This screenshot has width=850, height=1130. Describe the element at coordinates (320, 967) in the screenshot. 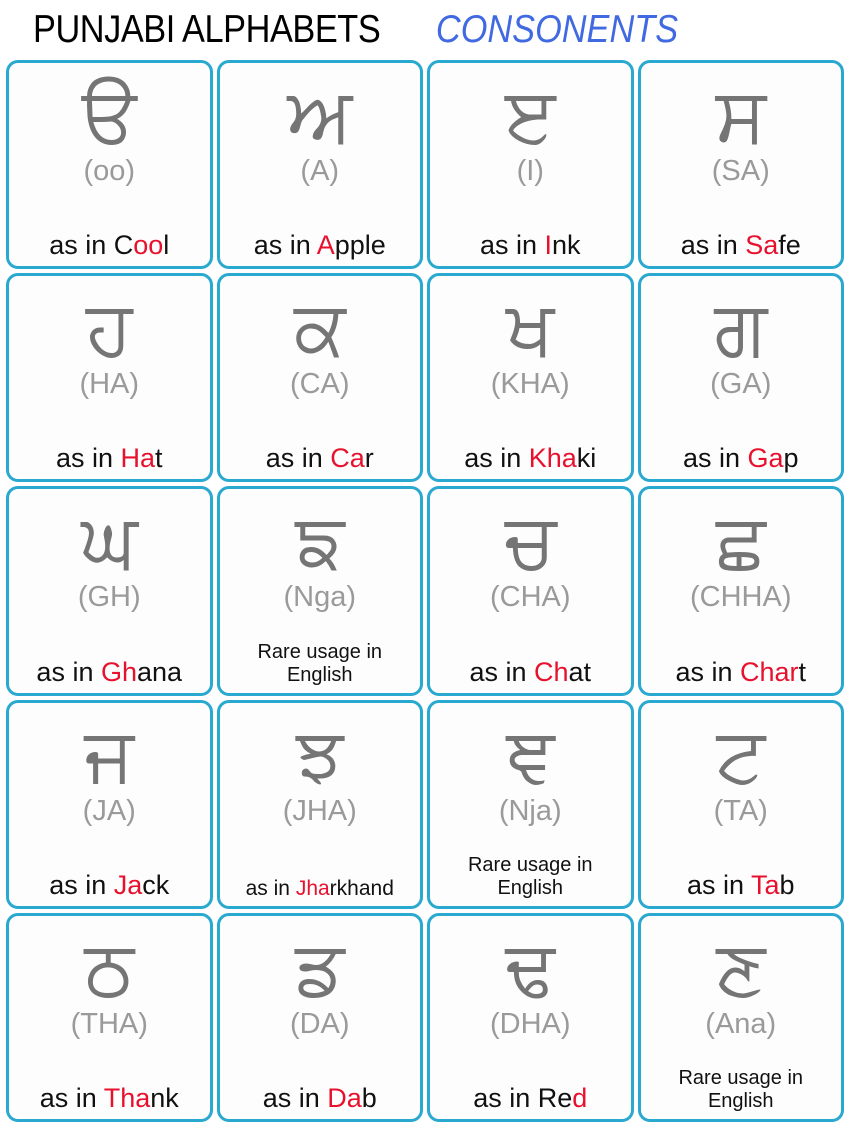

I see `punjabi-letter-glyph: ਡ` at that location.